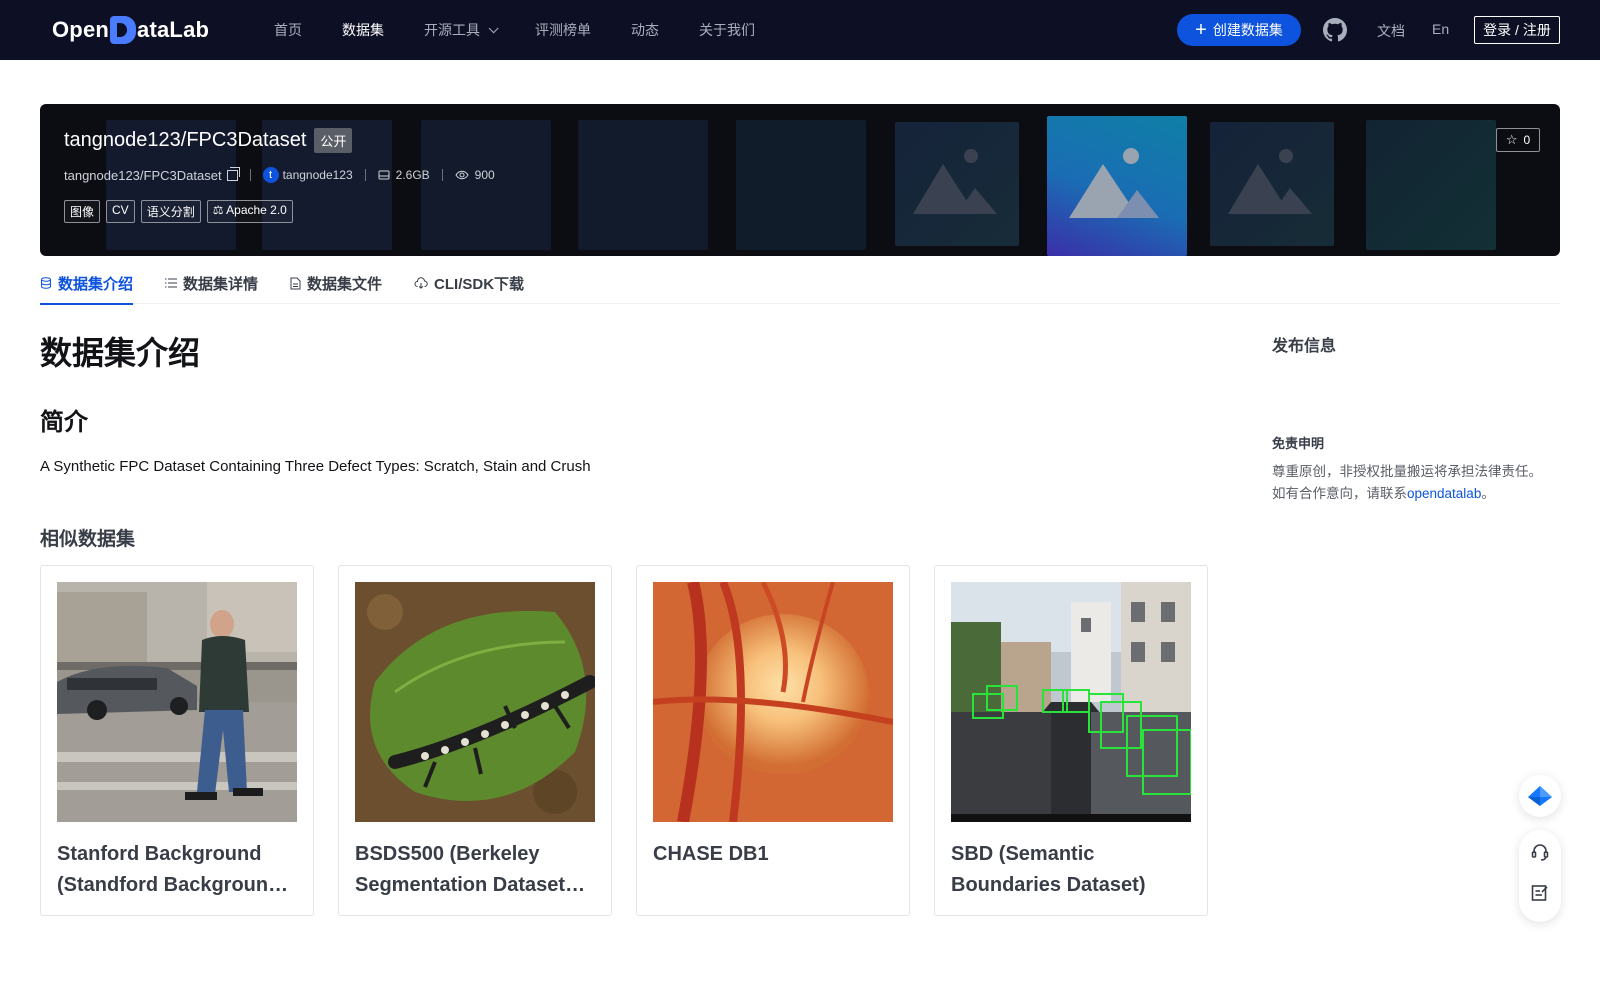 This screenshot has height=1000, width=1600. I want to click on tab-details: 数据集详情, so click(211, 283).